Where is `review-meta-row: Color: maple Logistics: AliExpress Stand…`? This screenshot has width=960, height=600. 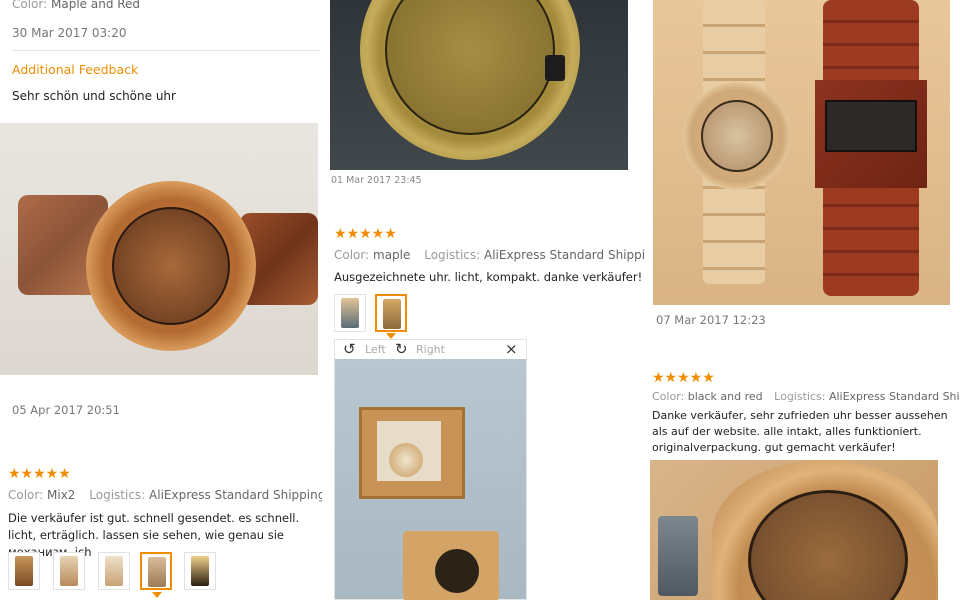 review-meta-row: Color: maple Logistics: AliExpress Stand… is located at coordinates (489, 255).